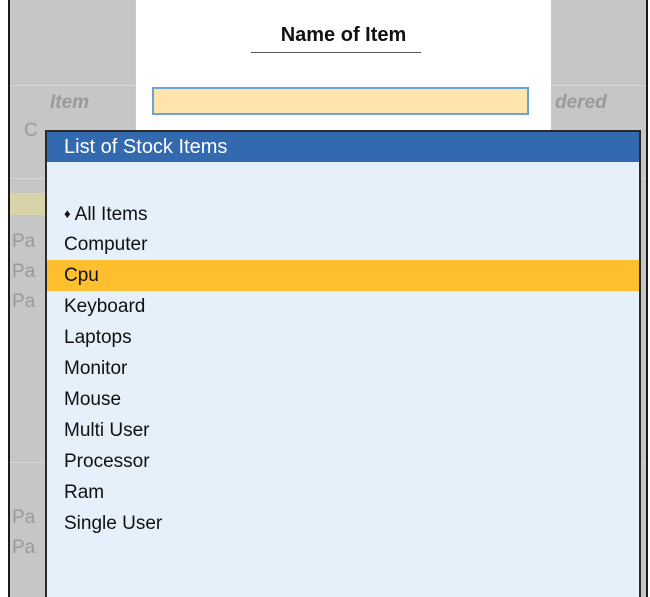 The height and width of the screenshot is (597, 650). What do you see at coordinates (343, 306) in the screenshot?
I see `stock-list-item: Keyboard` at bounding box center [343, 306].